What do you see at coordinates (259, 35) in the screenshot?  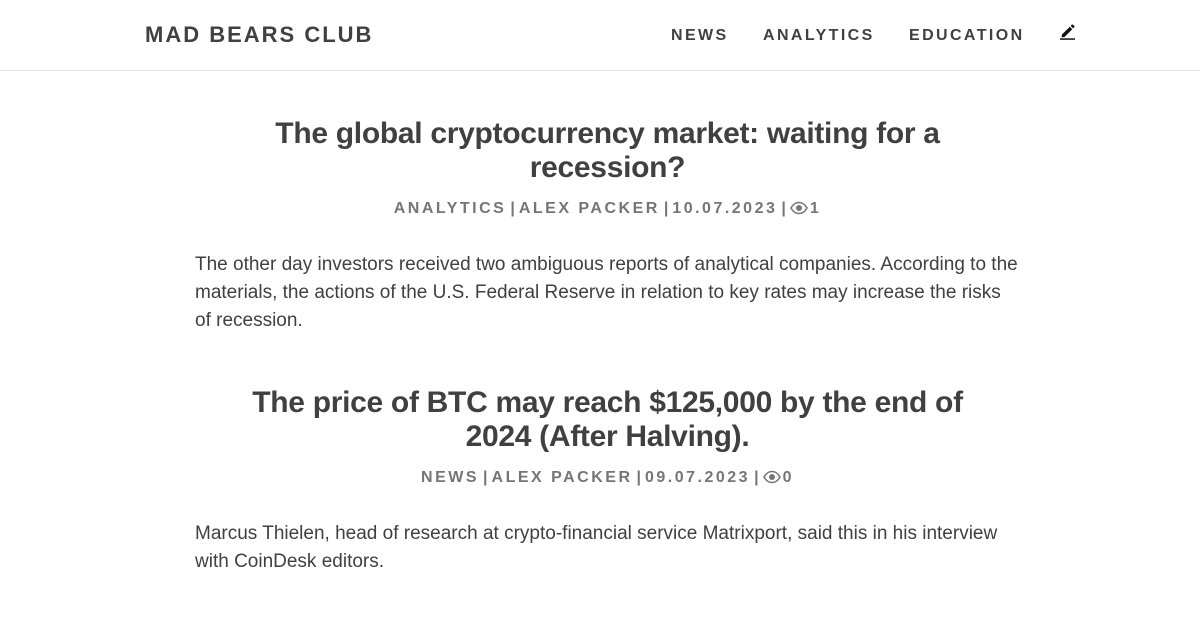 I see `brand-logo-link: MAD BEARS CLUB` at bounding box center [259, 35].